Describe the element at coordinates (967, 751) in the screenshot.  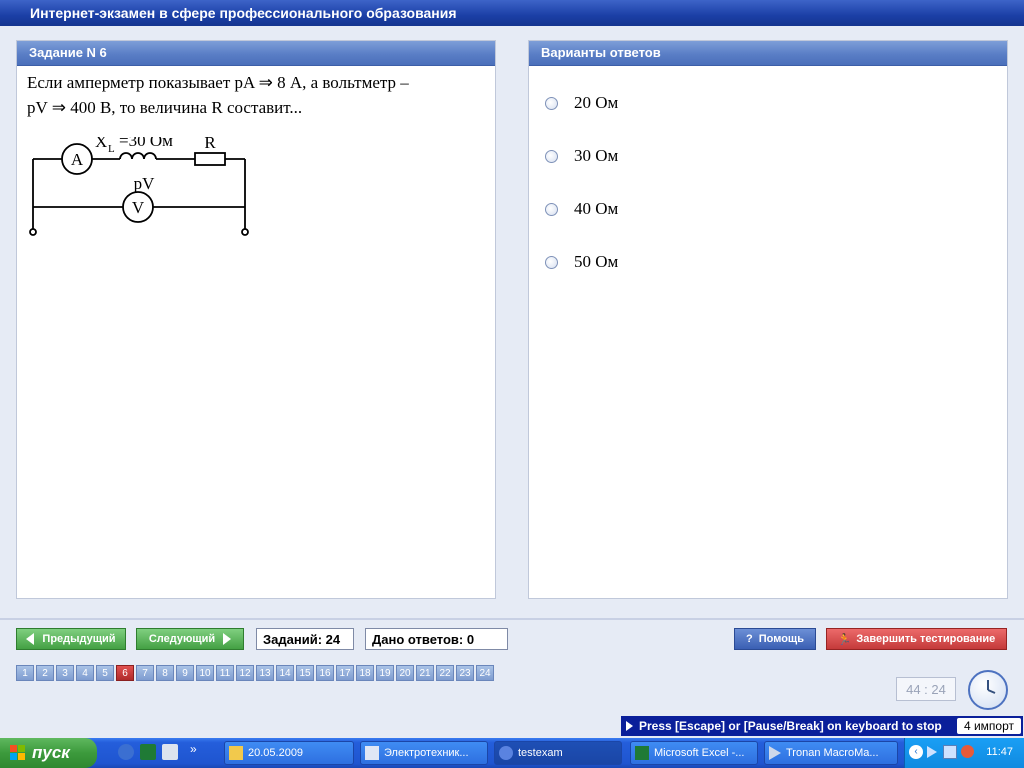
I see `tray-flower-icon` at that location.